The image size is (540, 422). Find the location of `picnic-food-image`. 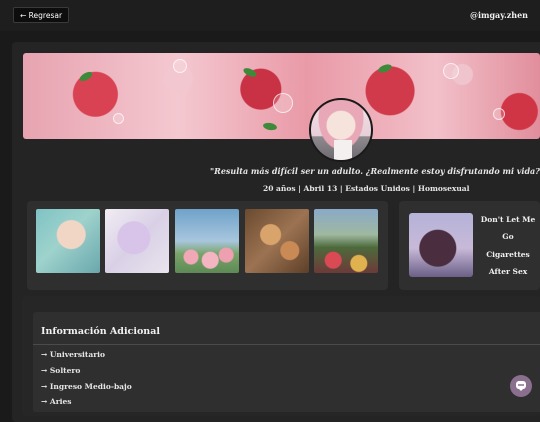

picnic-food-image is located at coordinates (277, 241).